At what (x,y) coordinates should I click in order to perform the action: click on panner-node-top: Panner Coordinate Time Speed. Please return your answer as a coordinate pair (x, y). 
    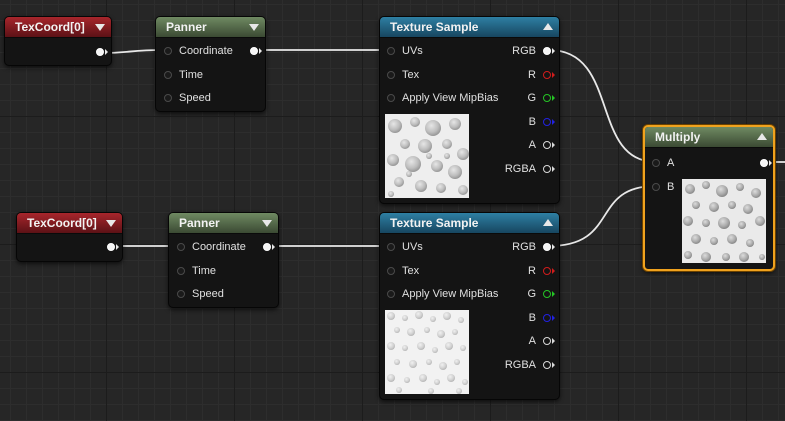
    Looking at the image, I should click on (210, 64).